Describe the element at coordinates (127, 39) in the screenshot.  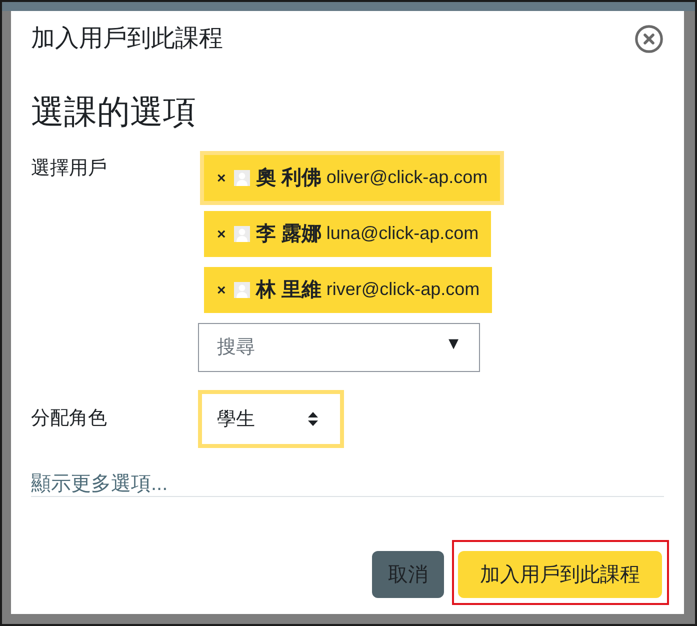
I see `dialog-title: 加入用戶到此課程` at that location.